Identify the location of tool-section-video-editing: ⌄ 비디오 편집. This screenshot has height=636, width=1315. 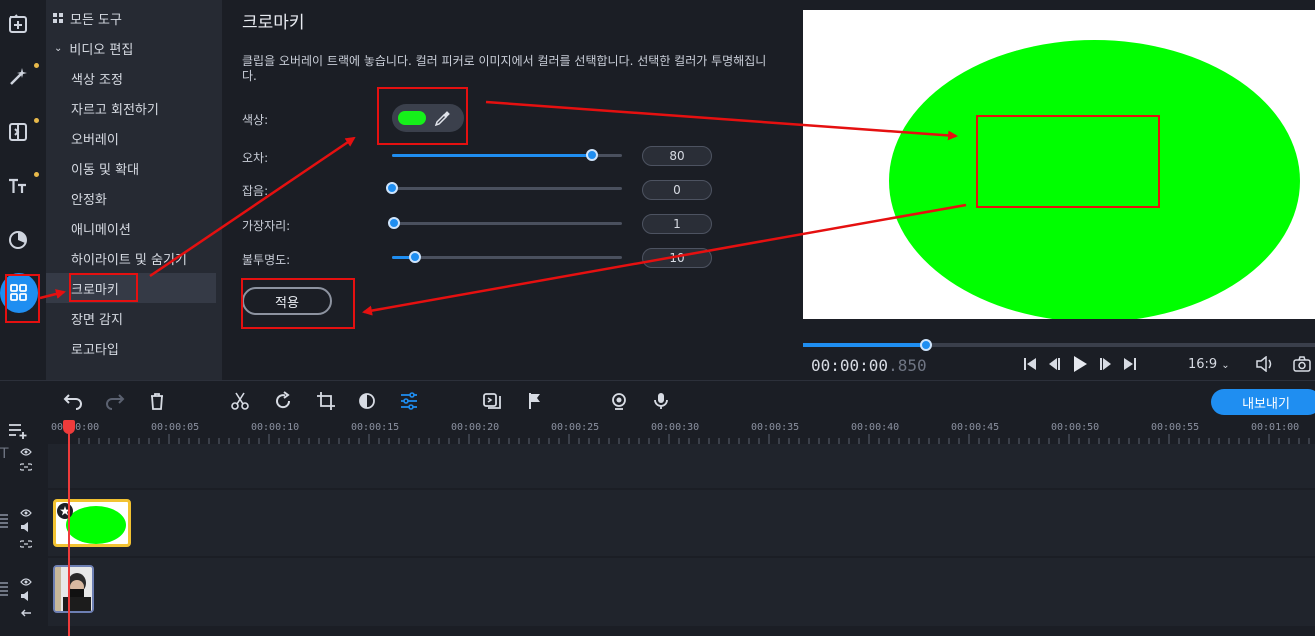
(131, 48).